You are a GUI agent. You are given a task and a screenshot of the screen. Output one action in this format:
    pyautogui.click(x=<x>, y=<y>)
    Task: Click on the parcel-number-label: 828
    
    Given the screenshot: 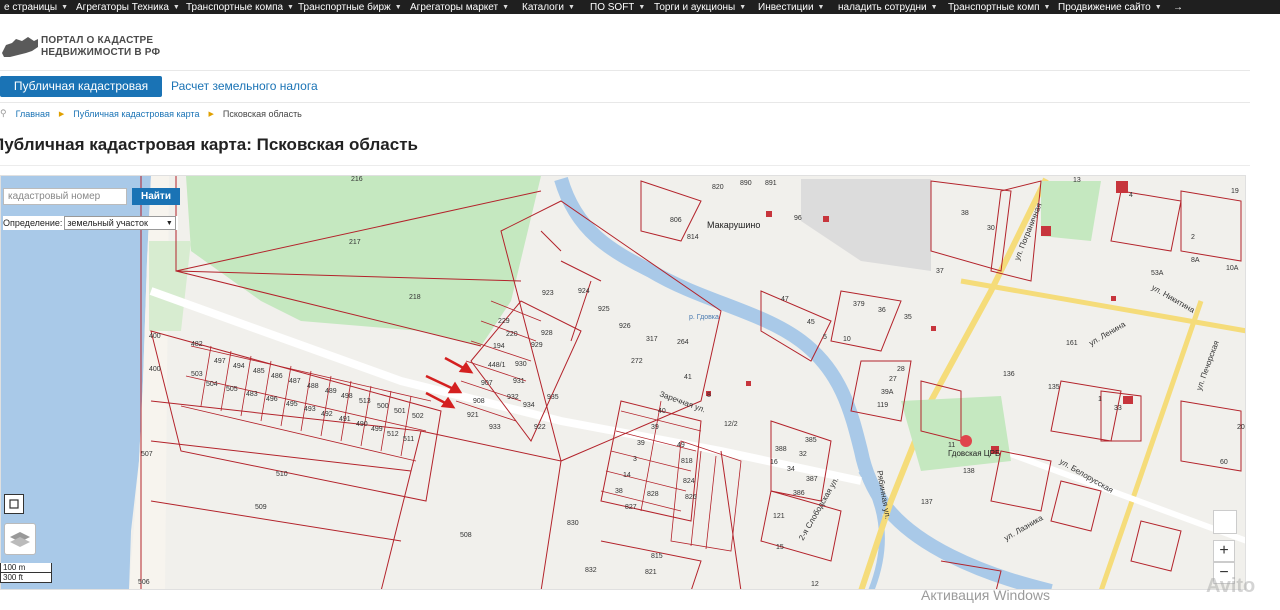 What is the action you would take?
    pyautogui.click(x=653, y=494)
    